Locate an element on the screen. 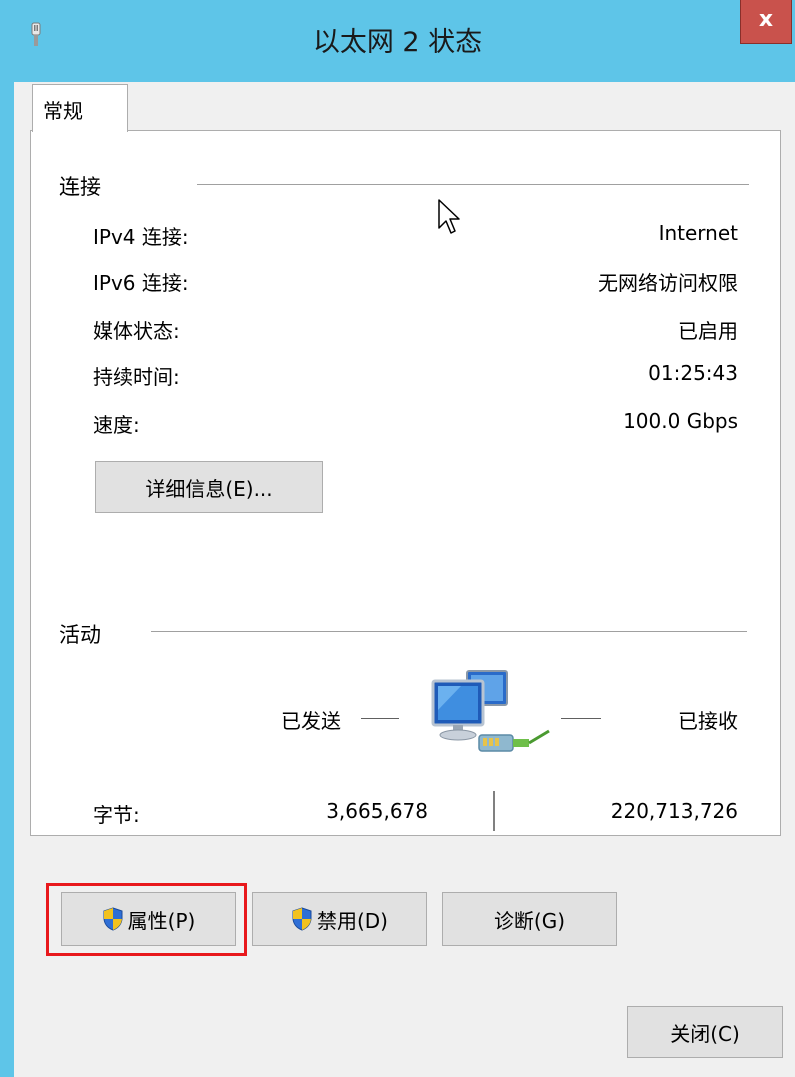  sent-label: 已发送 is located at coordinates (311, 721).